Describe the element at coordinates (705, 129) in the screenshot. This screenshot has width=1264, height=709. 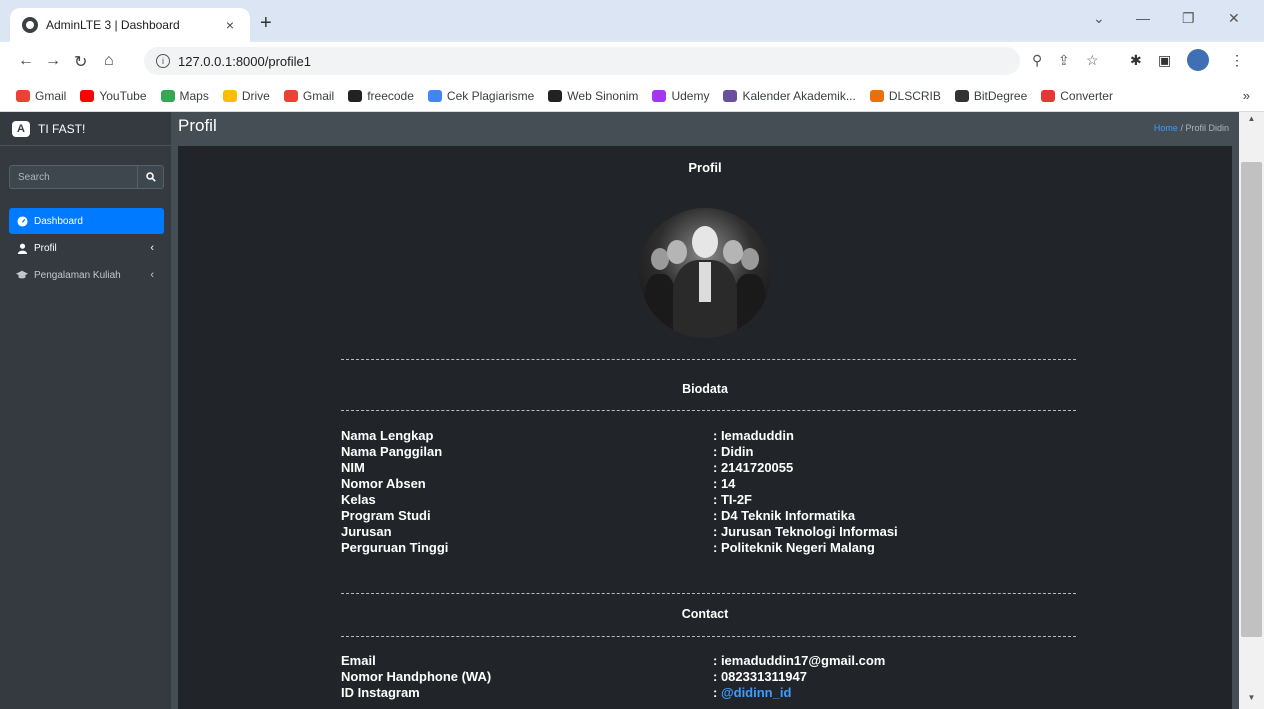
I see `content-header: Profil Home / Profil Didin` at that location.